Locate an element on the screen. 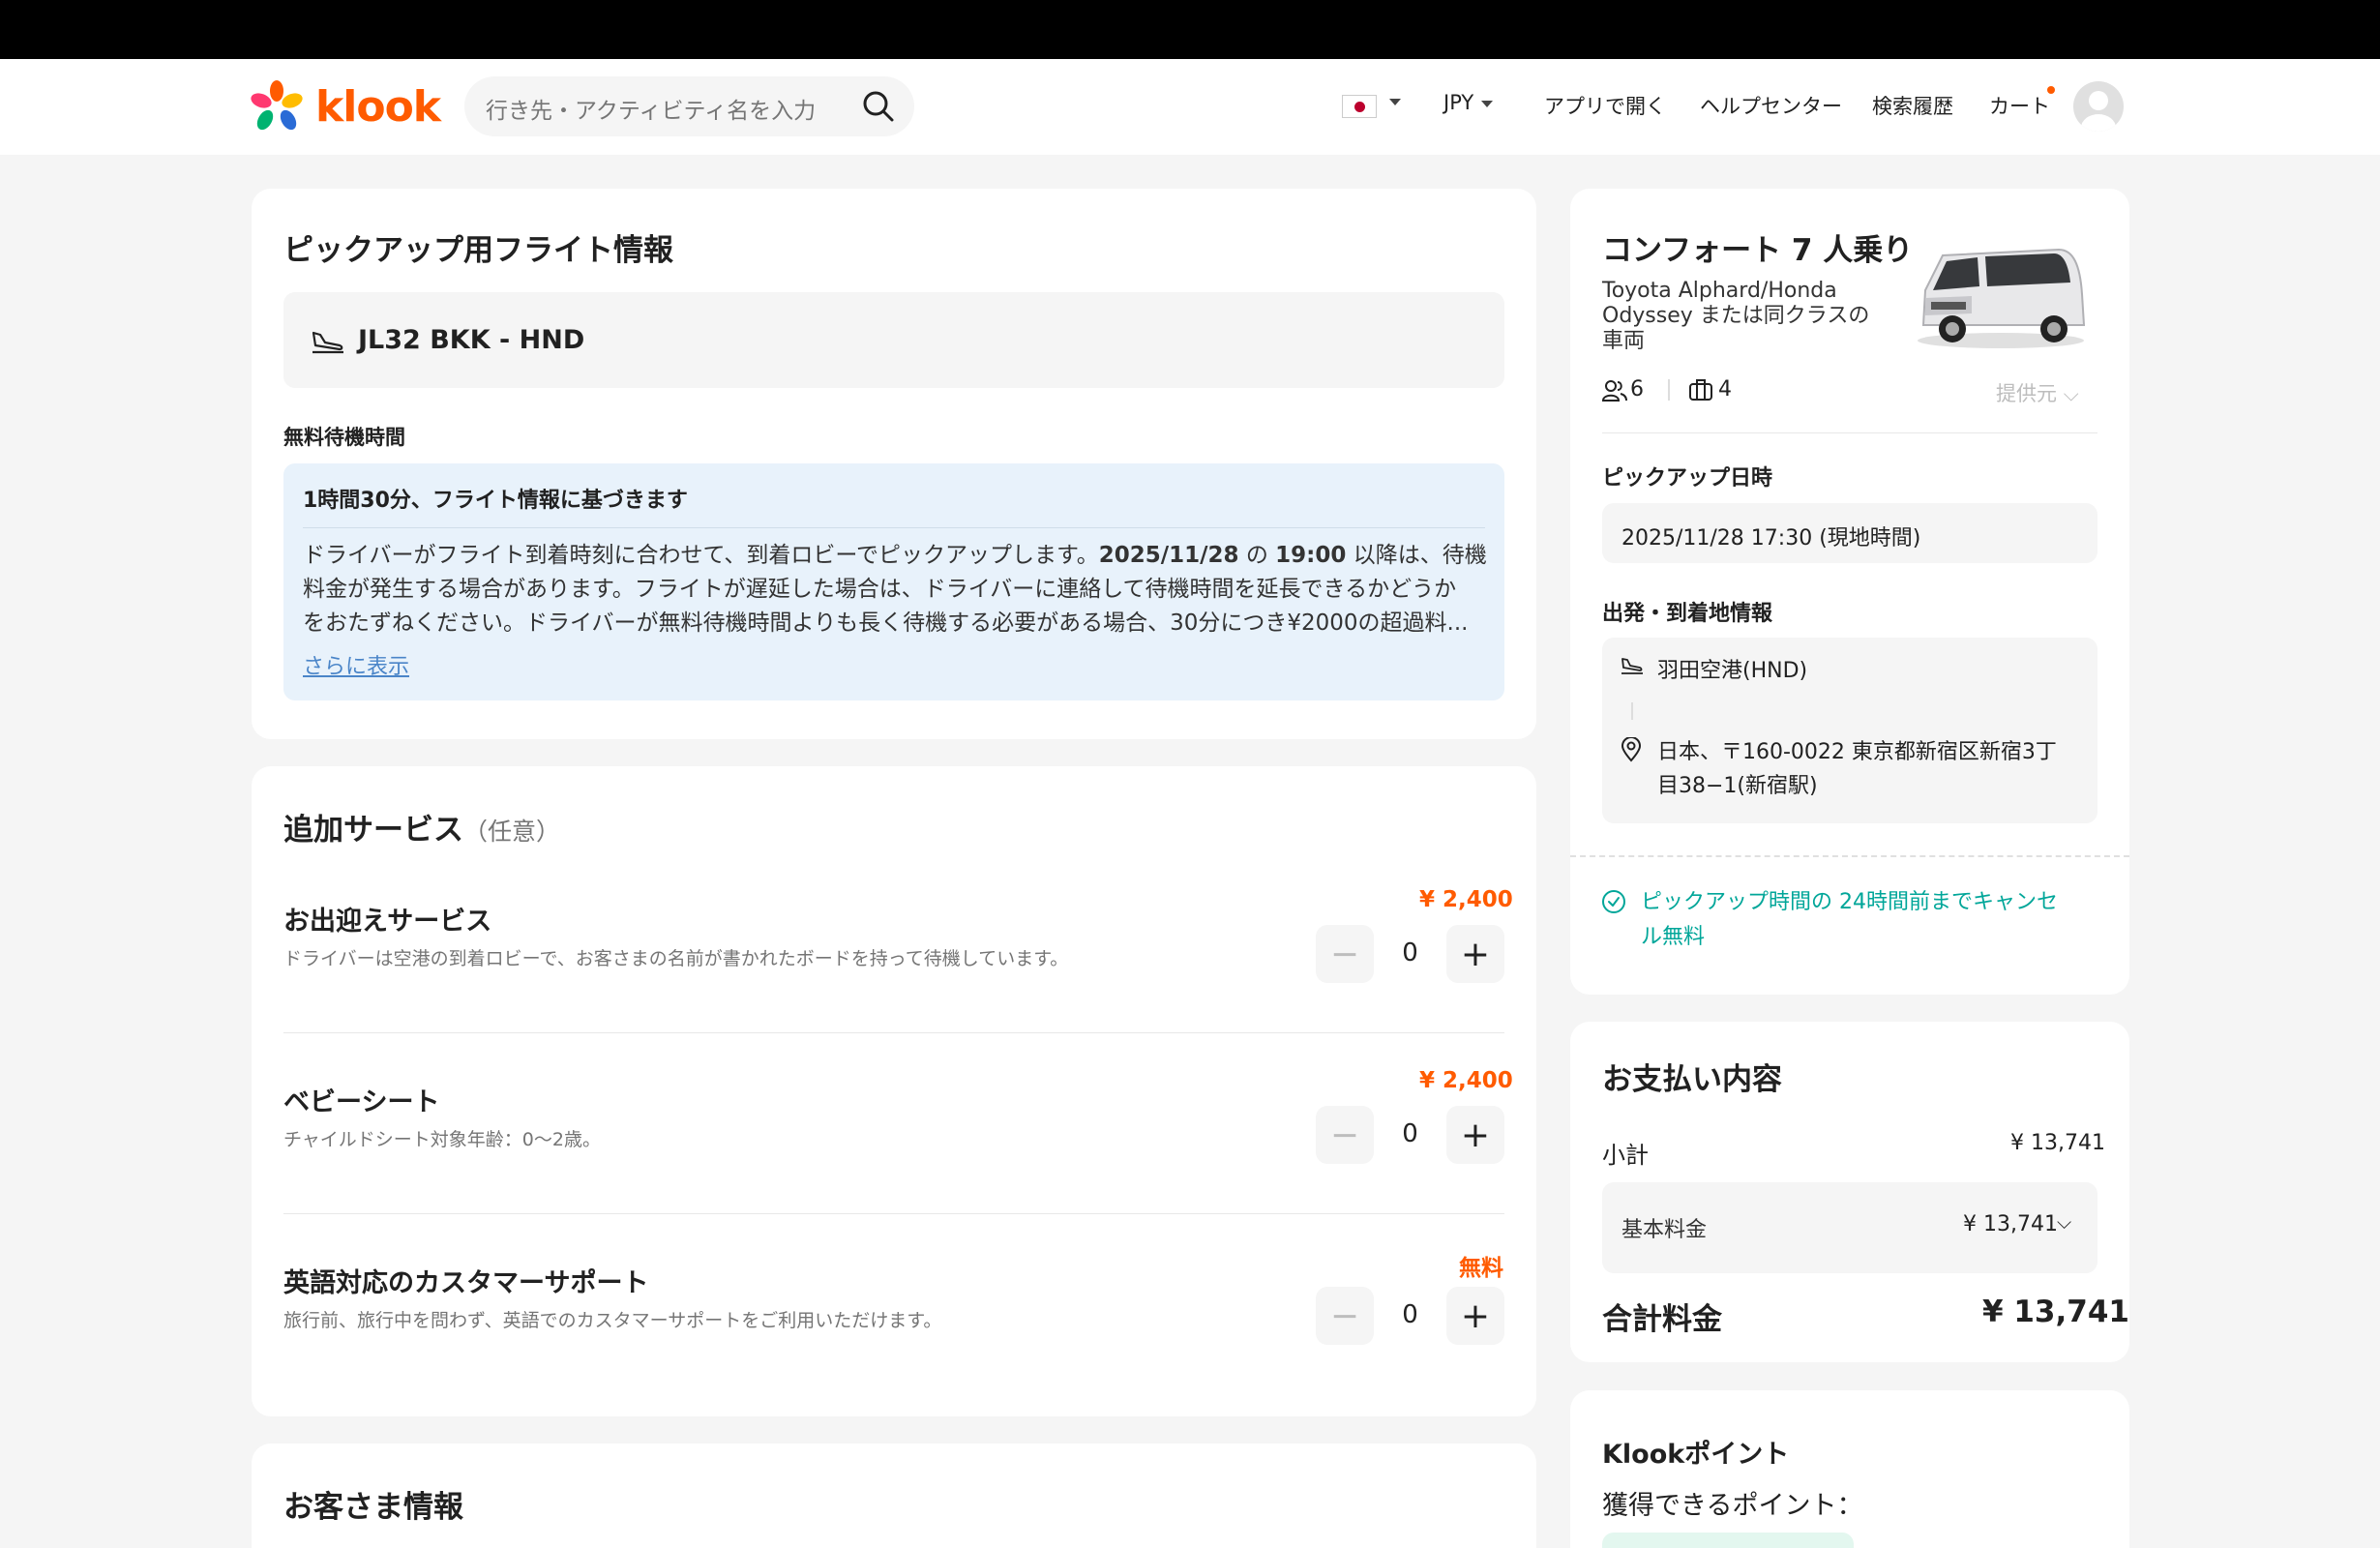  section-divider is located at coordinates (1850, 432).